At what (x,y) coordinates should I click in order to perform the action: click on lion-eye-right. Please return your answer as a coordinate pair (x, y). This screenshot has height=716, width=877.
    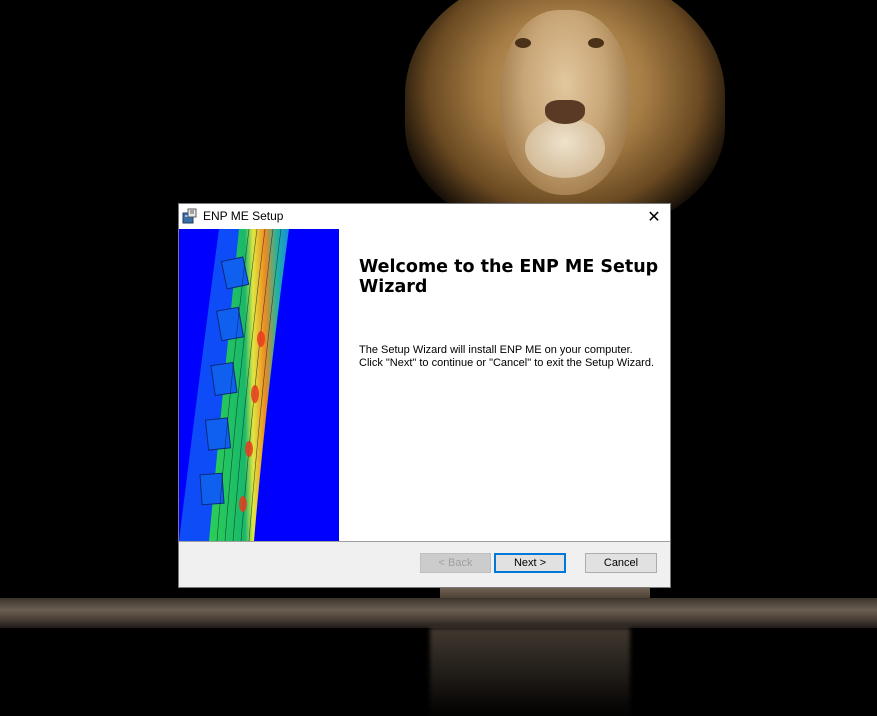
    Looking at the image, I should click on (596, 43).